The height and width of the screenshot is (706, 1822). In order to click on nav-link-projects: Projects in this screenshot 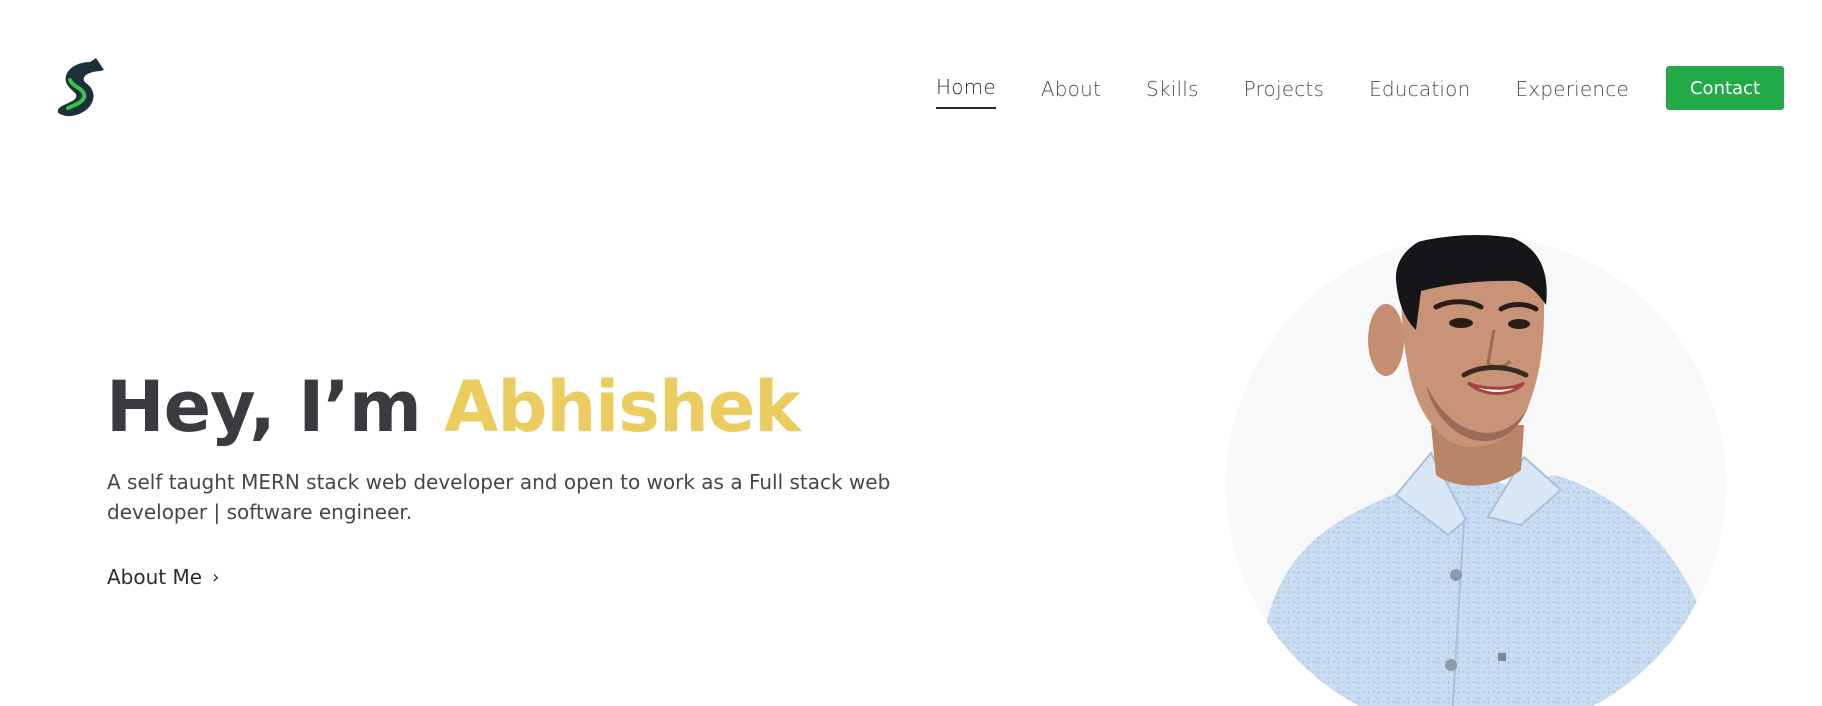, I will do `click(1284, 94)`.